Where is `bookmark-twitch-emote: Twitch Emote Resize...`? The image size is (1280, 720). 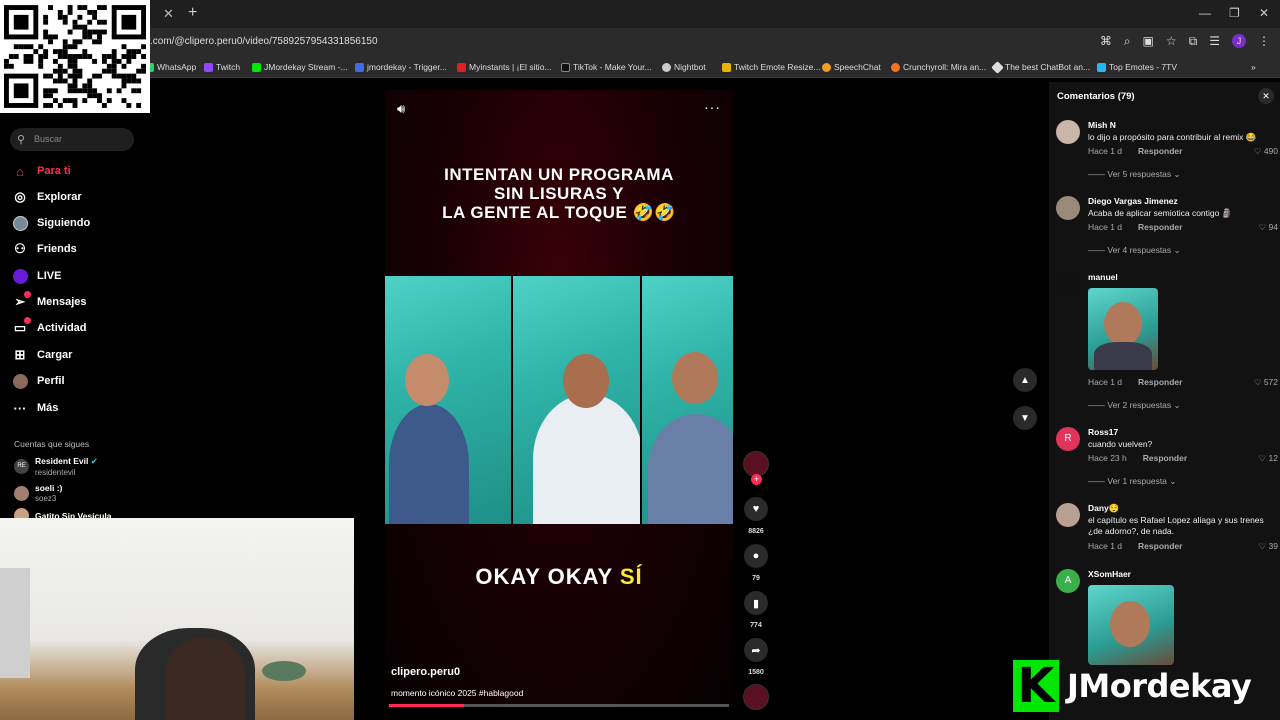 bookmark-twitch-emote: Twitch Emote Resize... is located at coordinates (771, 67).